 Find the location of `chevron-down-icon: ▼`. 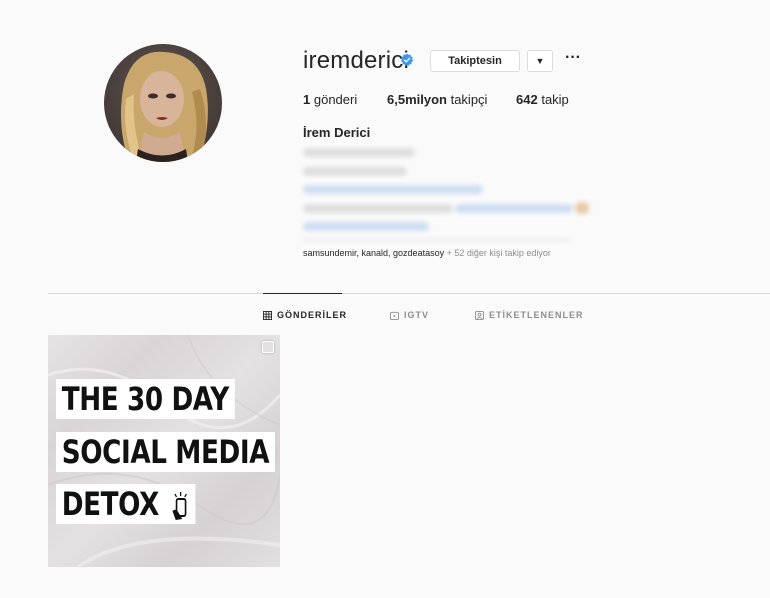

chevron-down-icon: ▼ is located at coordinates (540, 61).